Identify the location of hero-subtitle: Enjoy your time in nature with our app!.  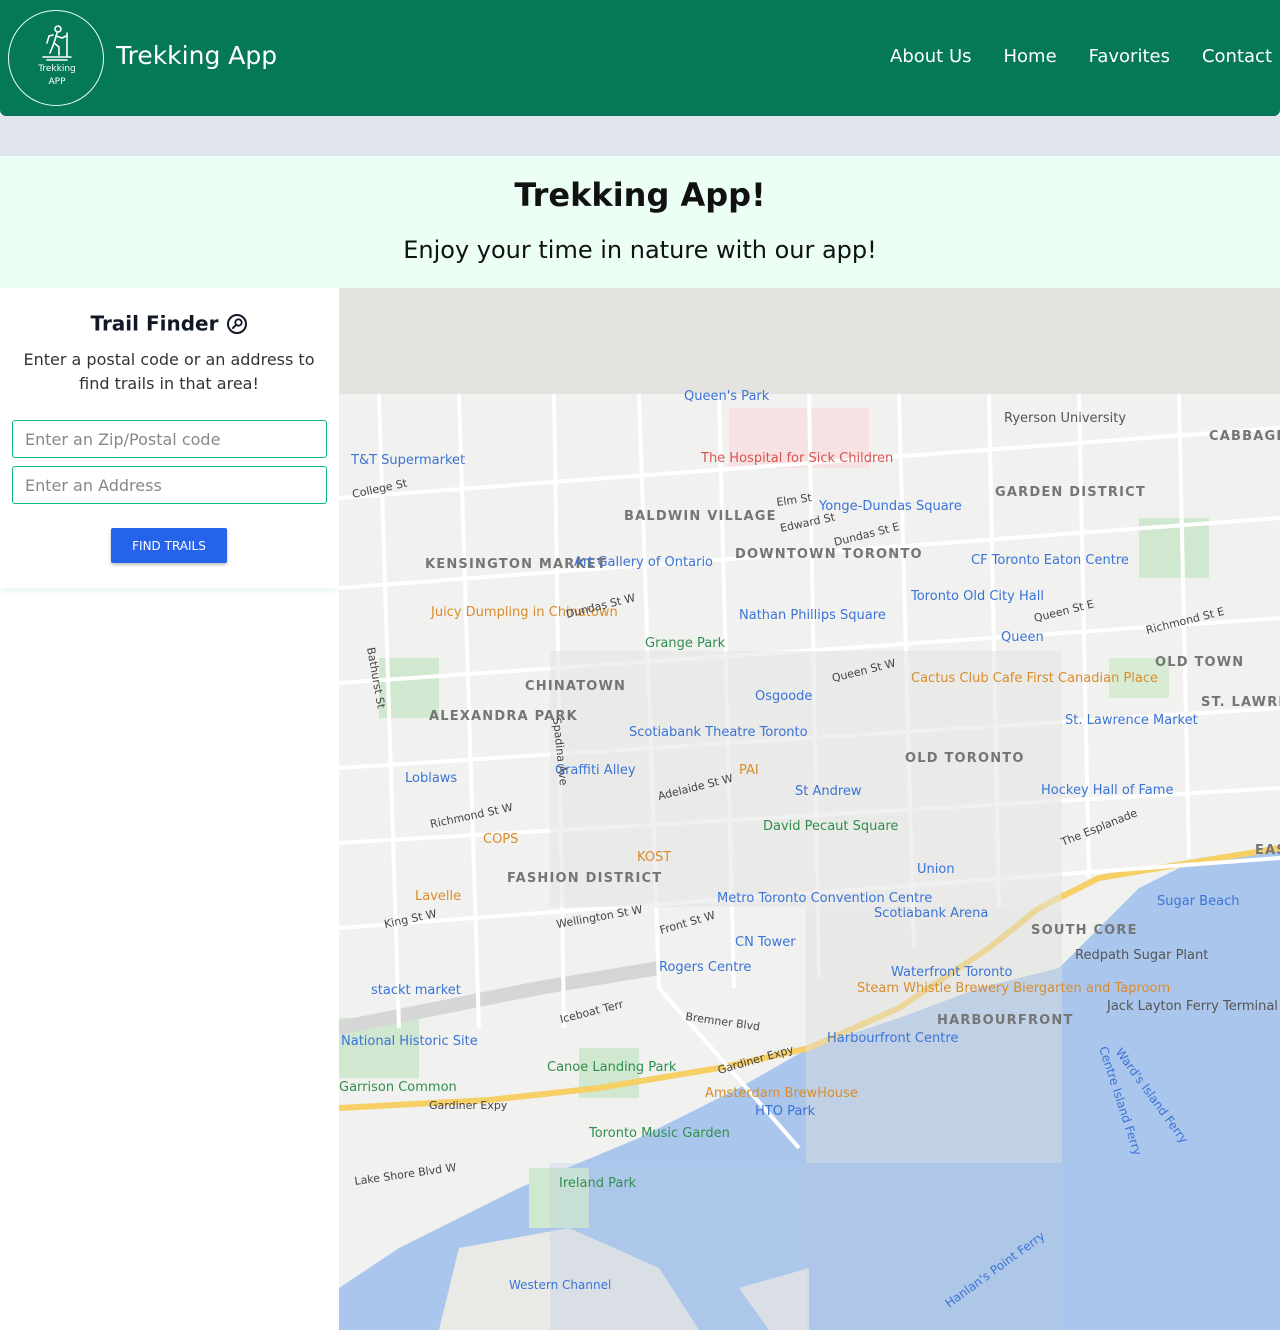
(640, 250).